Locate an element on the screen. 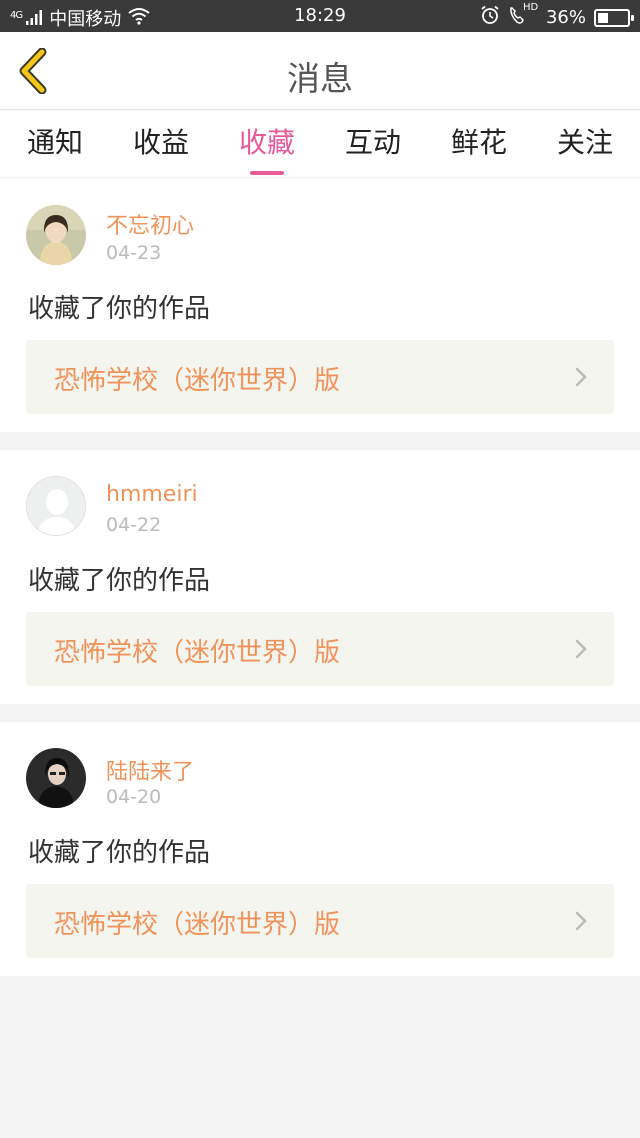 This screenshot has height=1138, width=640. tab-indicator is located at coordinates (267, 173).